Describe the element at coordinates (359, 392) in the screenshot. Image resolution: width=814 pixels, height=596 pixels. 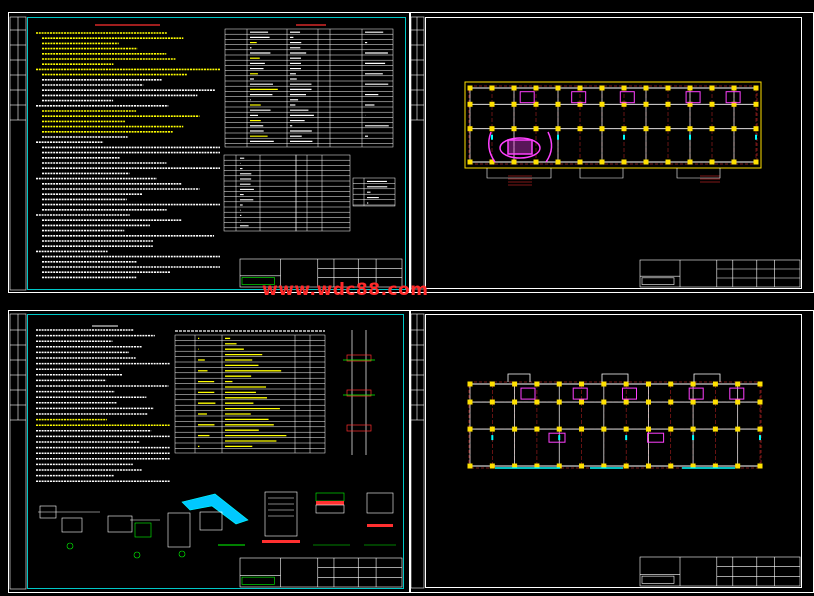
I see `column-section-detail` at that location.